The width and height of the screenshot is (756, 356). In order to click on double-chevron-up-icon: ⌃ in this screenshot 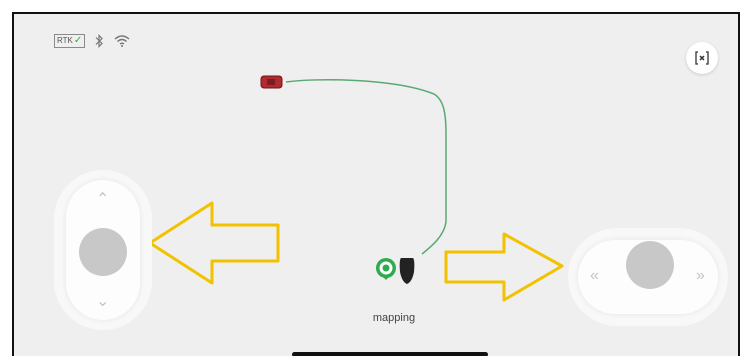, I will do `click(103, 199)`.